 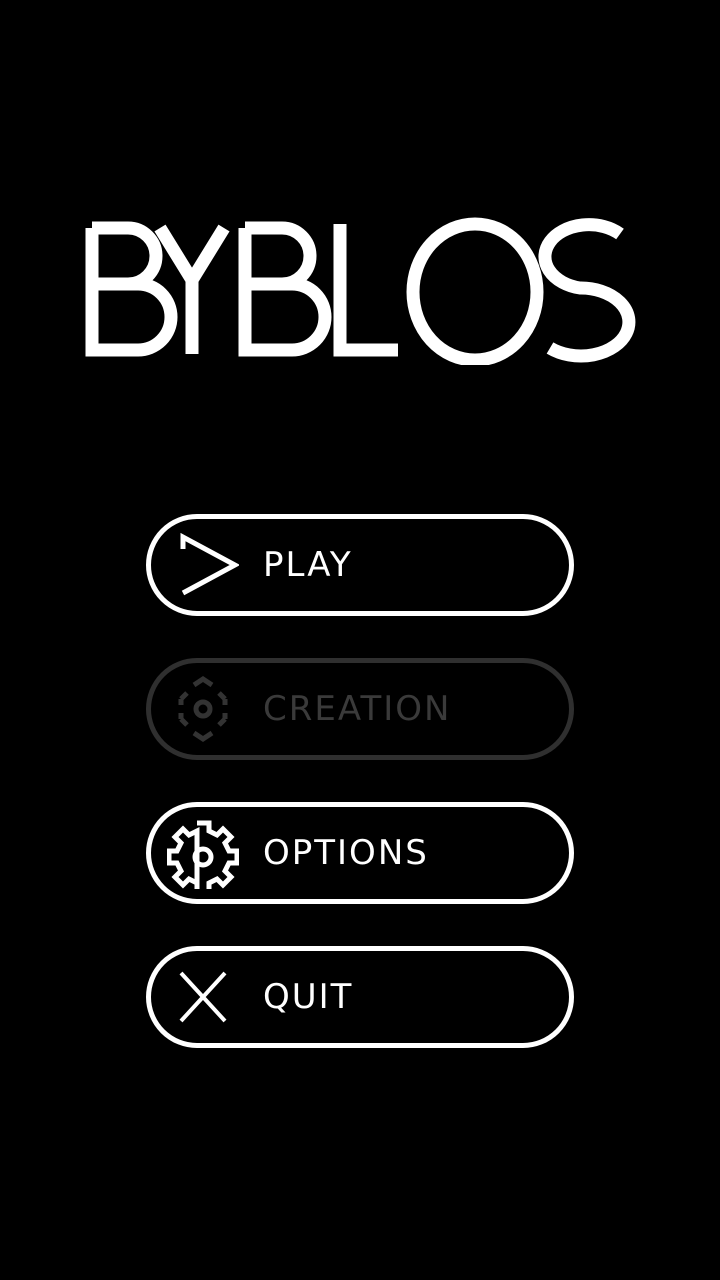 I want to click on game-logo: BYBLOS, so click(x=360, y=287).